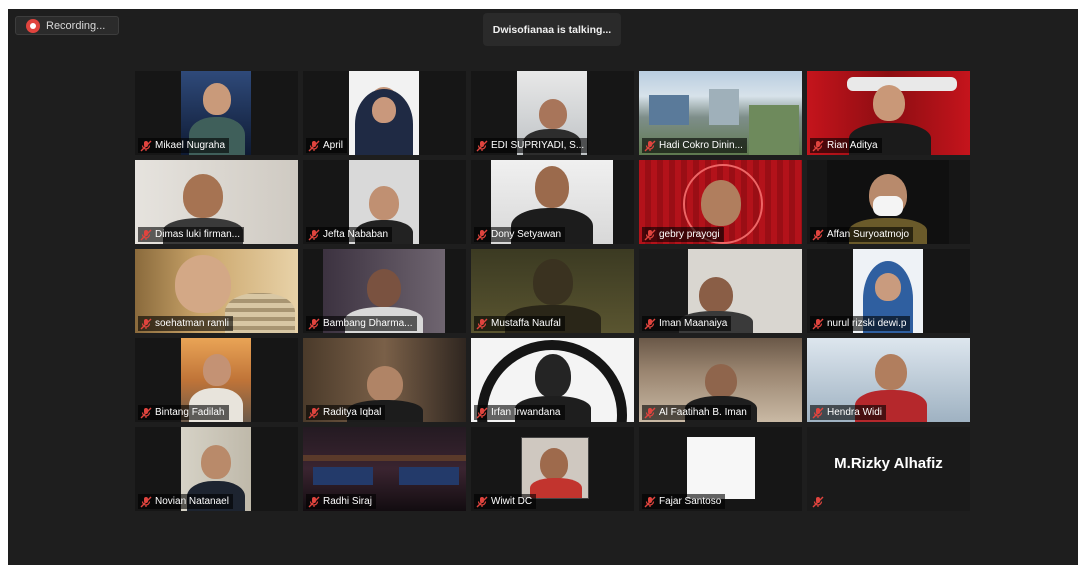 The height and width of the screenshot is (565, 1085). I want to click on participant-nameplate: Irfan Irwandana, so click(519, 412).